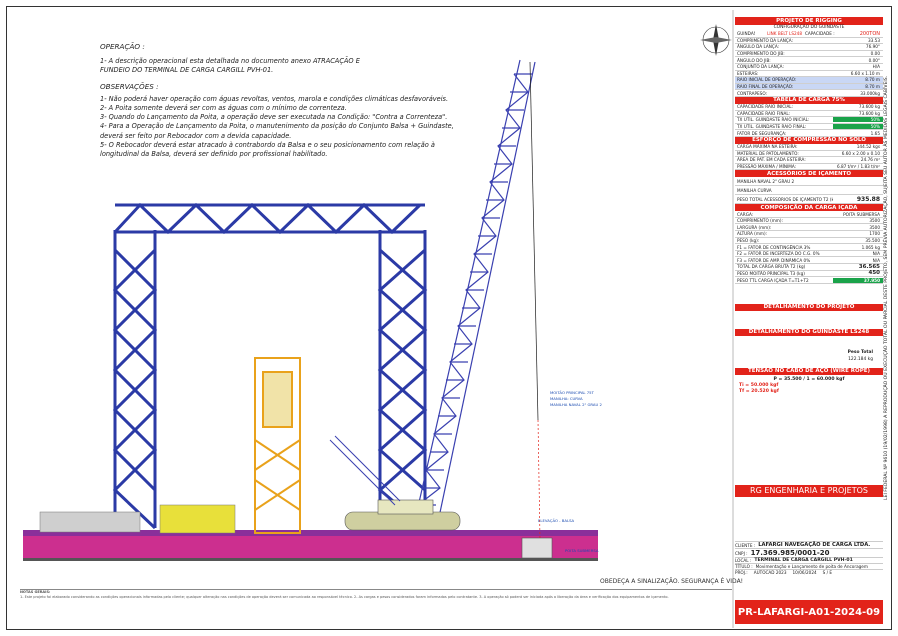 This screenshot has height=636, width=898. What do you see at coordinates (770, 572) in the screenshot?
I see `project-value: AUTOCAD 2023` at bounding box center [770, 572].